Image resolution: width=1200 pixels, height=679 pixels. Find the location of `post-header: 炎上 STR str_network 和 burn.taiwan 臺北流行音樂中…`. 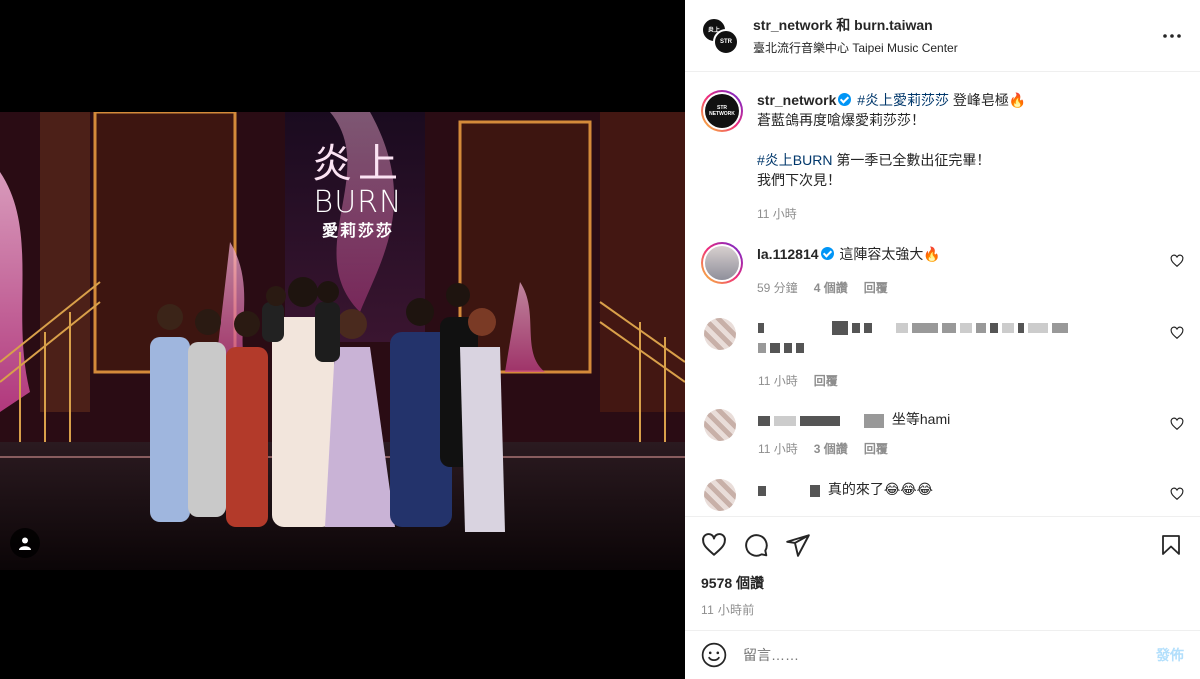

post-header: 炎上 STR str_network 和 burn.taiwan 臺北流行音樂中… is located at coordinates (942, 36).